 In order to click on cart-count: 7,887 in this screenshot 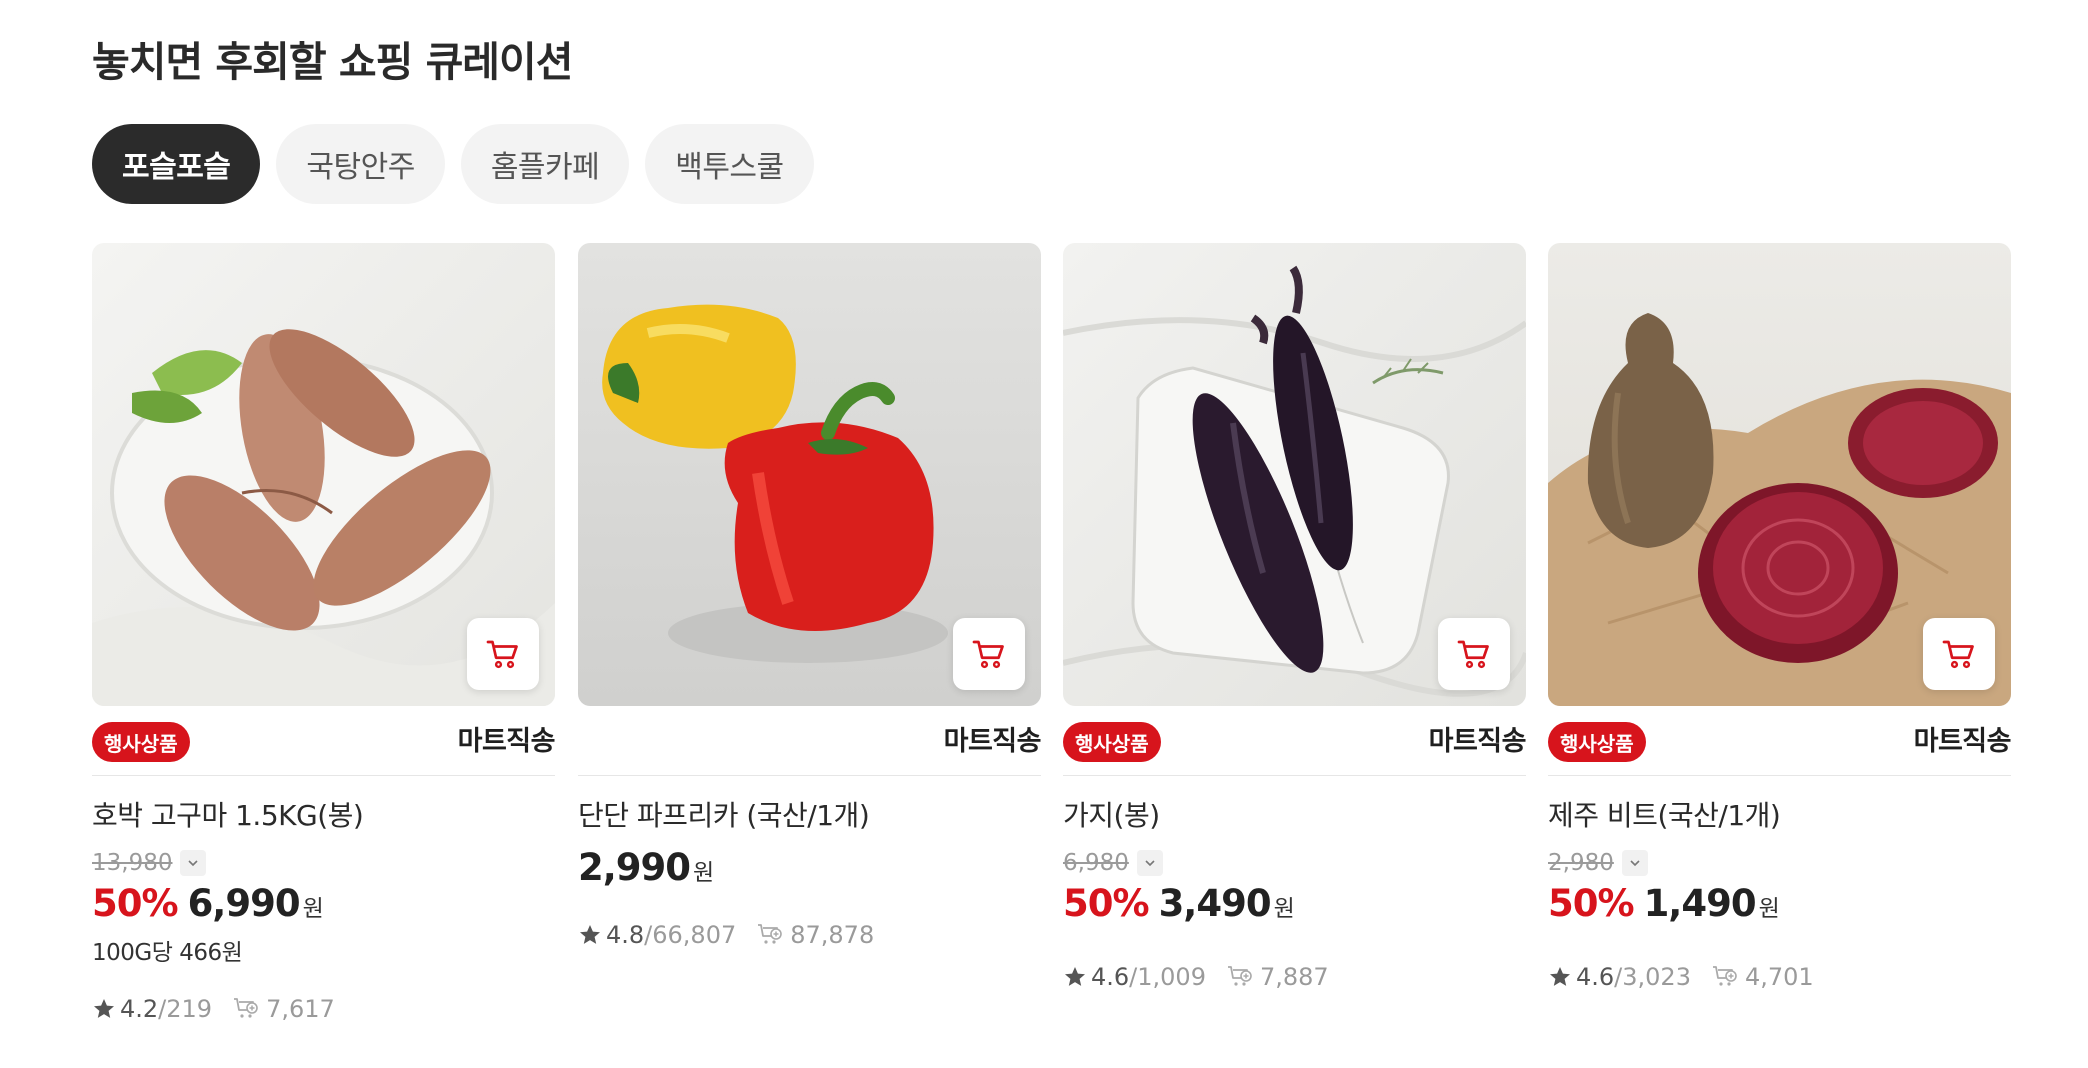, I will do `click(1294, 977)`.